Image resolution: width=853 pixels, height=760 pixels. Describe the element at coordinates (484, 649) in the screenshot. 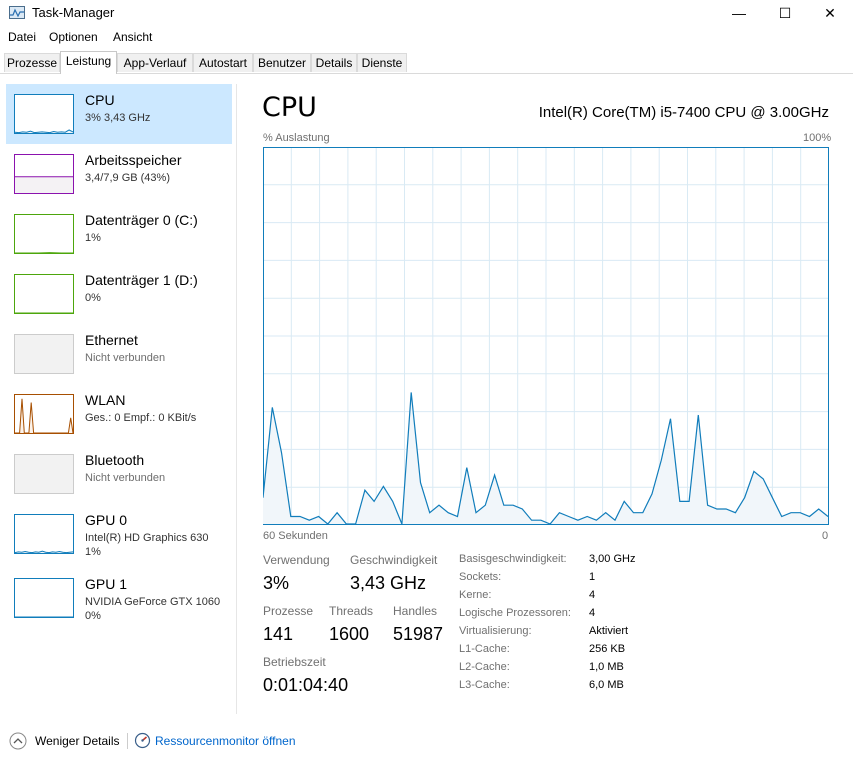

I see `info-key: L1-Cache:` at that location.